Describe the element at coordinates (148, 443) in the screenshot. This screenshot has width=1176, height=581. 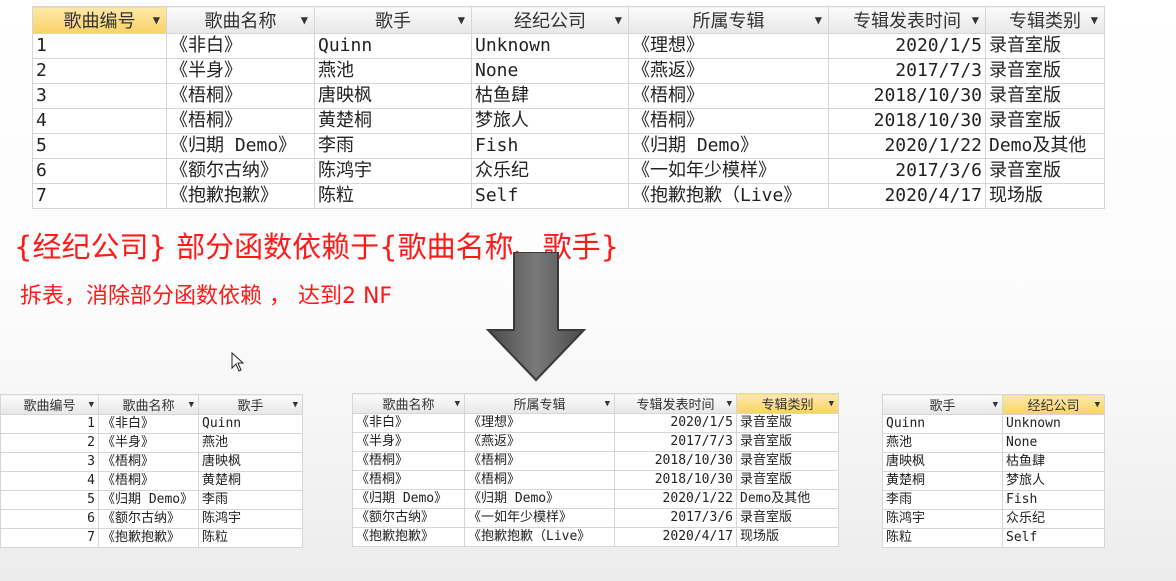
I see `cell-song-name: 《半身》` at that location.